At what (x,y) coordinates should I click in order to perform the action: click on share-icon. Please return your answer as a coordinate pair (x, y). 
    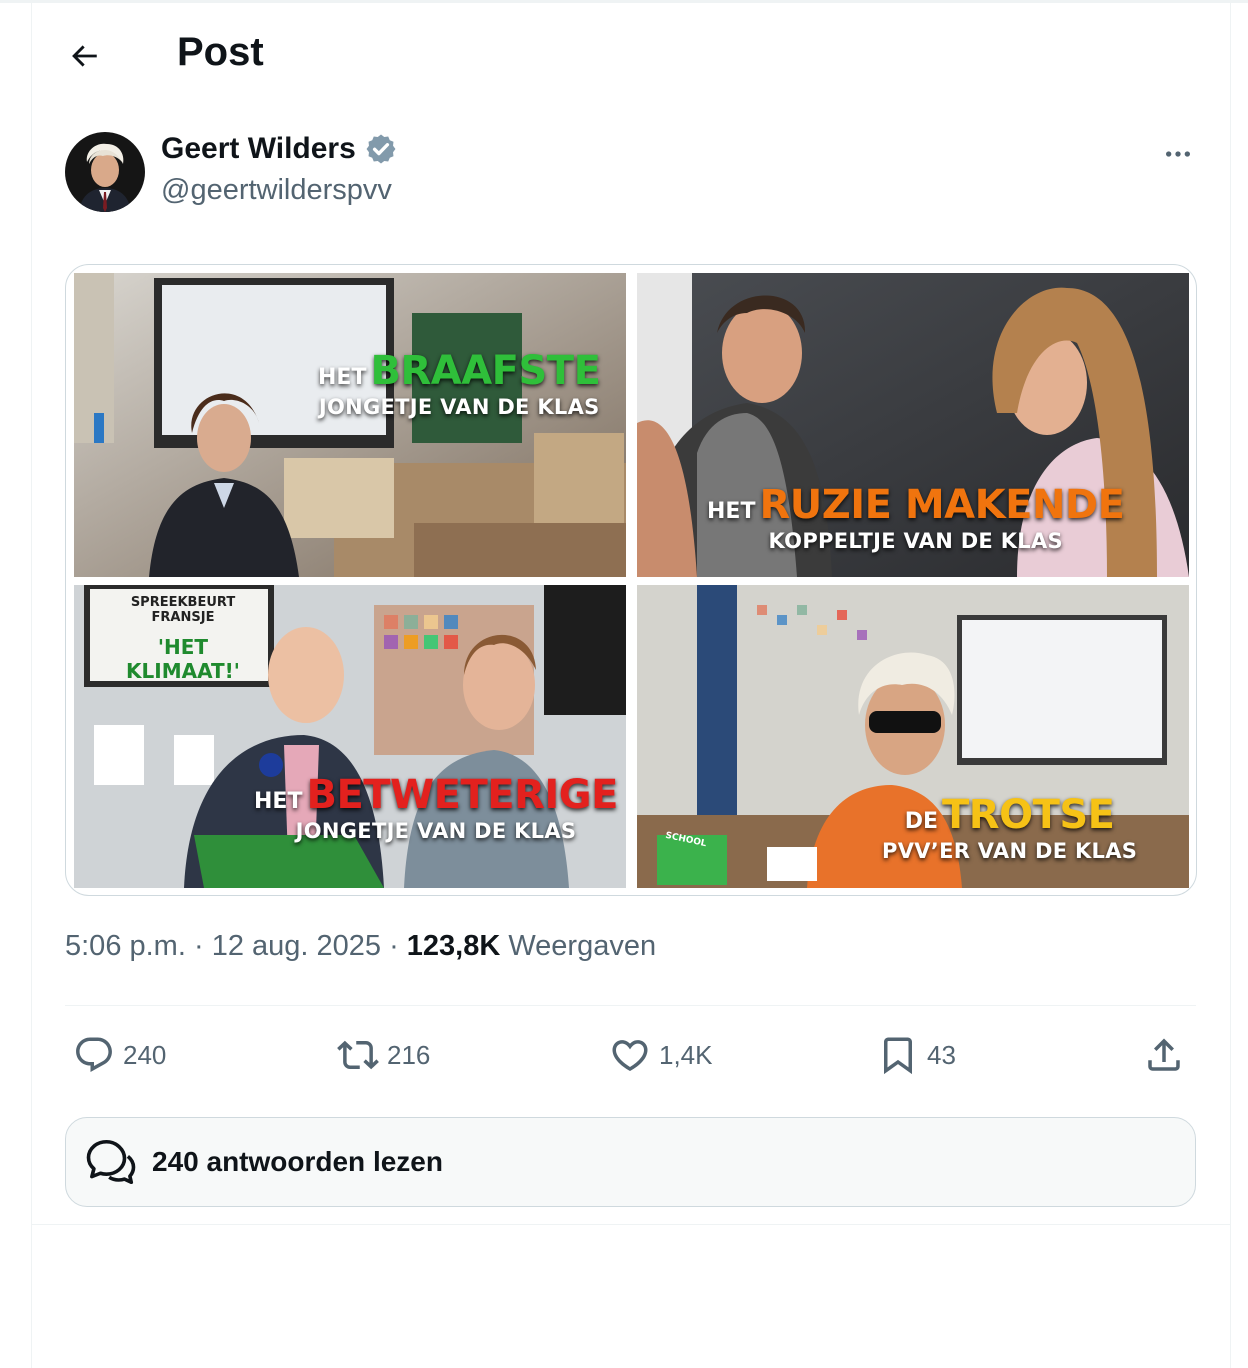
    Looking at the image, I should click on (1164, 1054).